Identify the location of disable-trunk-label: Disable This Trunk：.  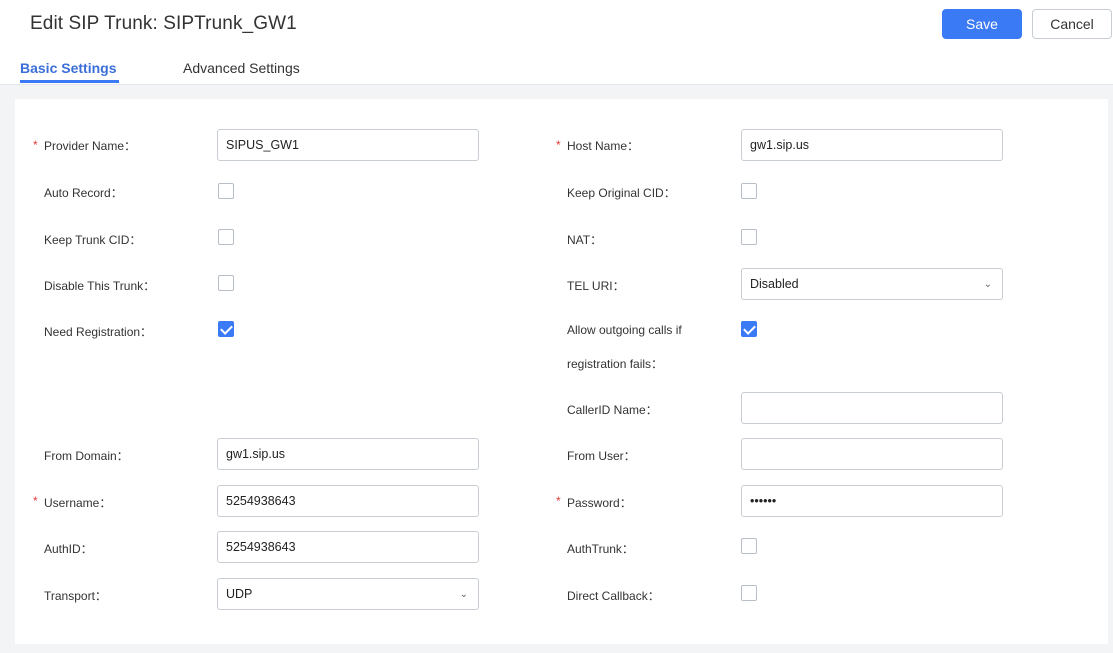
(100, 286).